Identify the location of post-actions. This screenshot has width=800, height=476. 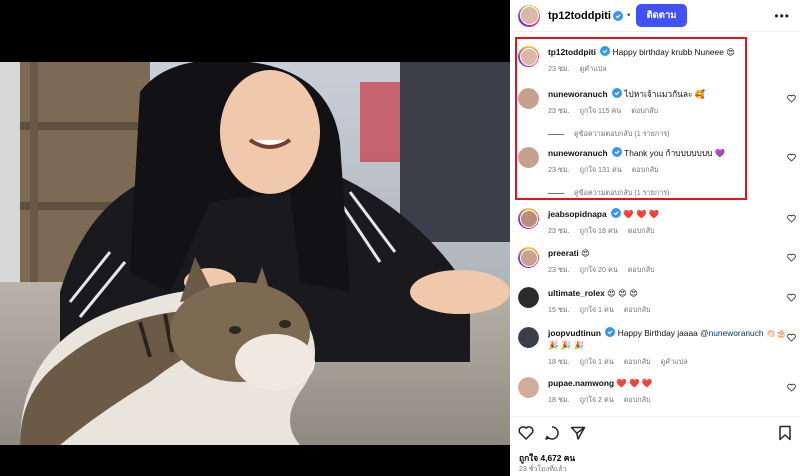
(552, 433).